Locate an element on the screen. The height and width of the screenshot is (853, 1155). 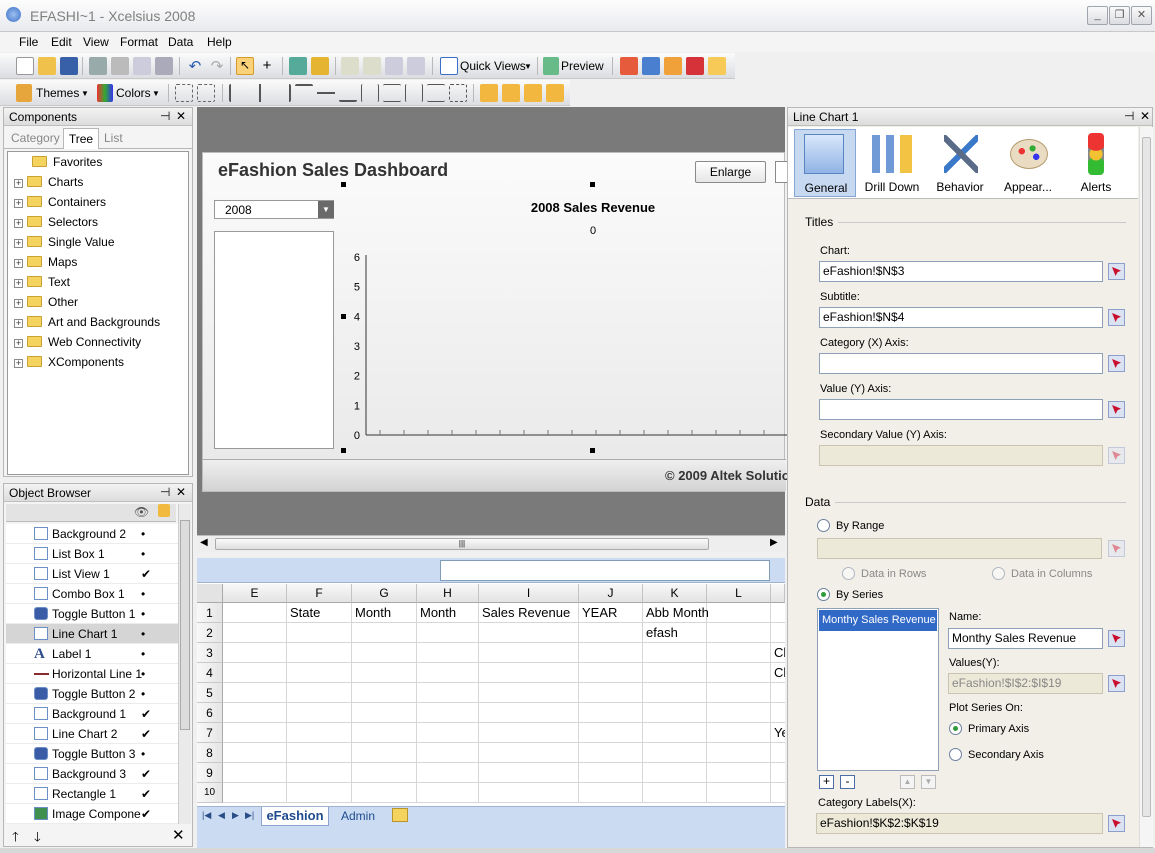
bring-to-front-icon is located at coordinates (489, 93).